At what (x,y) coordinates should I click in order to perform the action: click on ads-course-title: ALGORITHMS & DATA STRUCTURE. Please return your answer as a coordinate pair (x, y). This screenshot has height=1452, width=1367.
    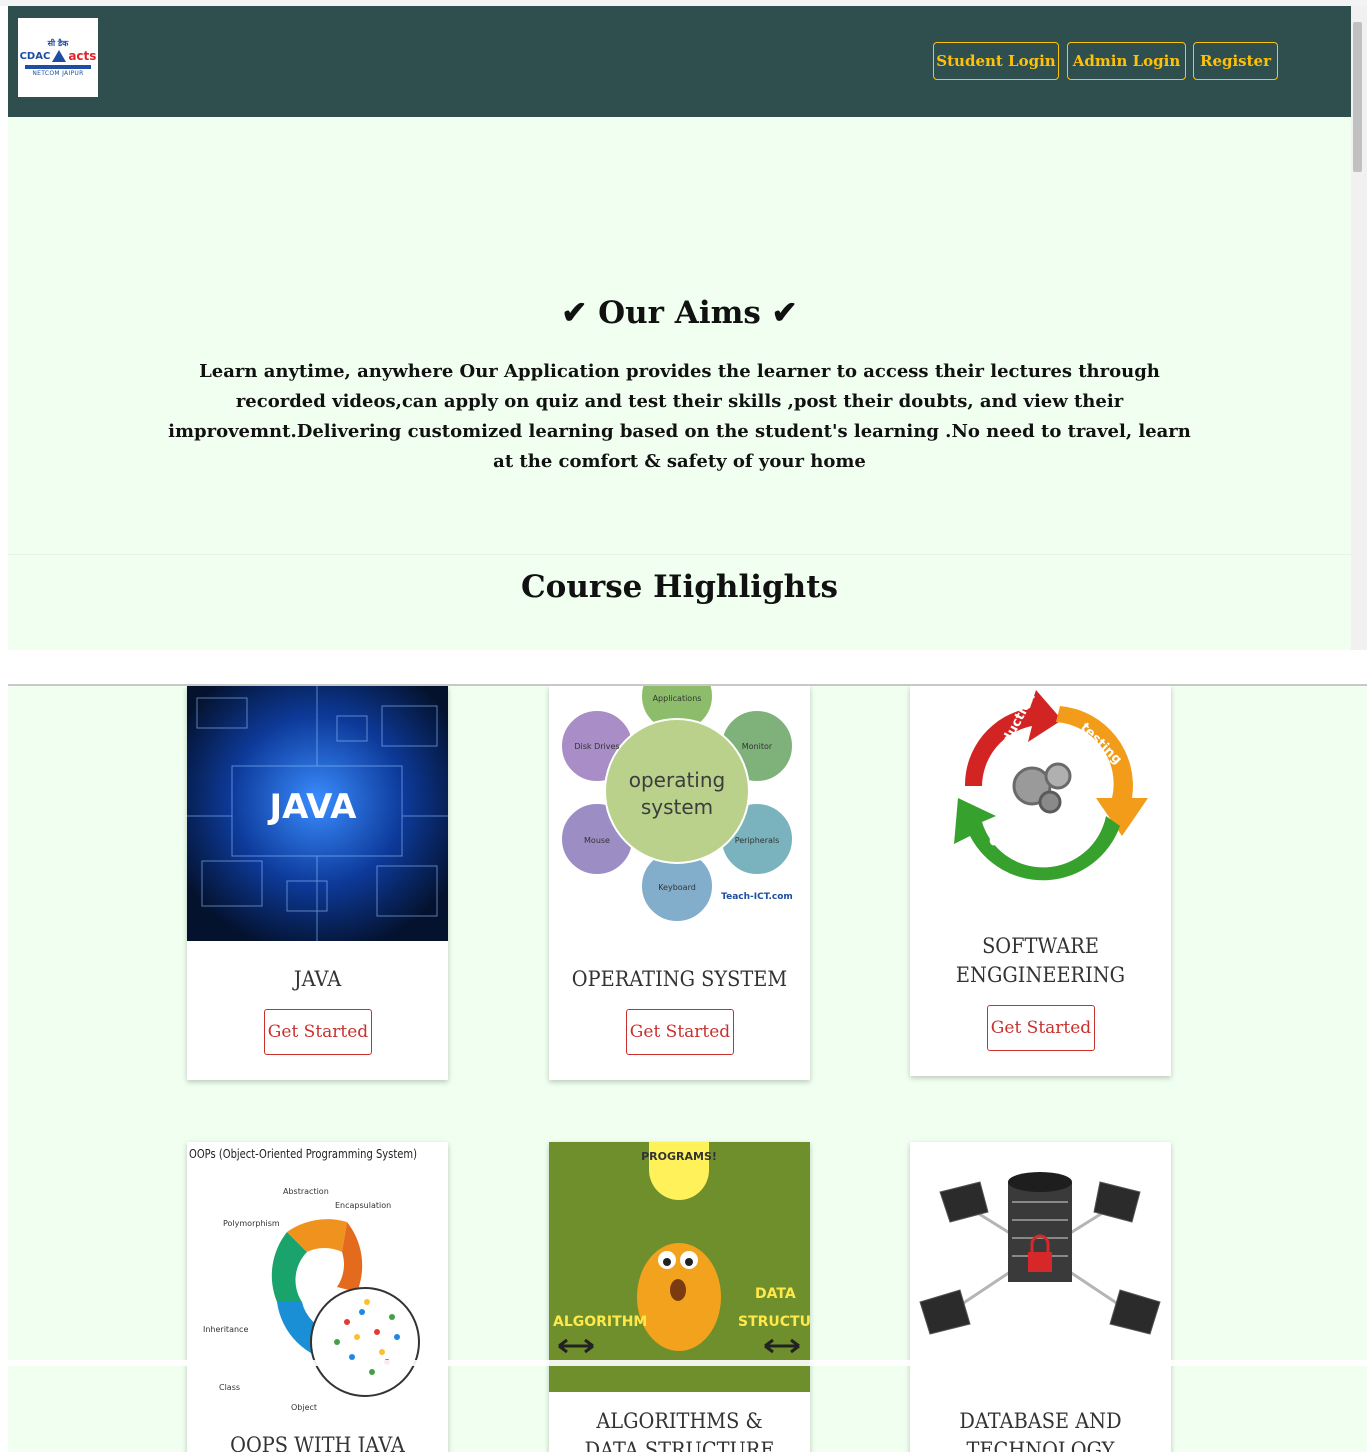
    Looking at the image, I should click on (679, 1430).